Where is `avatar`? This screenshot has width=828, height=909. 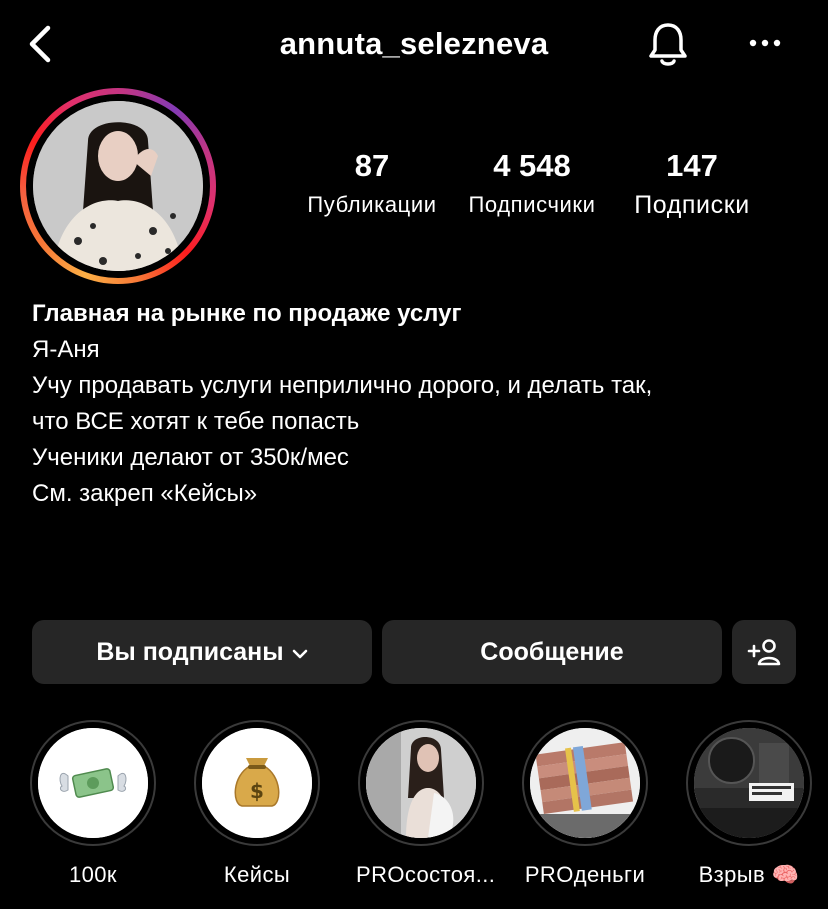
avatar is located at coordinates (118, 186).